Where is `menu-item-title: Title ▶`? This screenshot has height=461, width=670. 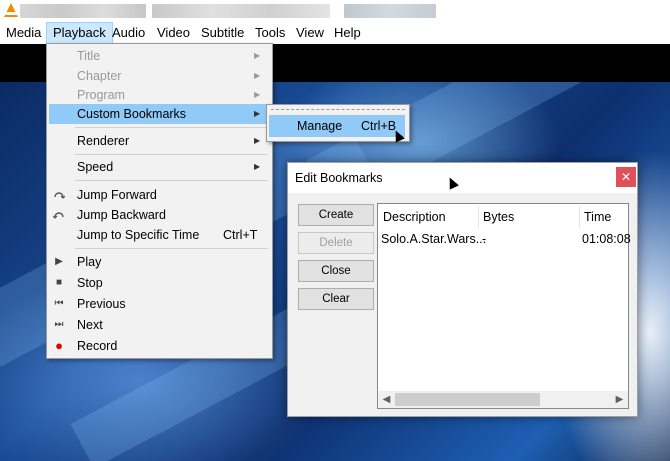 menu-item-title: Title ▶ is located at coordinates (159, 56).